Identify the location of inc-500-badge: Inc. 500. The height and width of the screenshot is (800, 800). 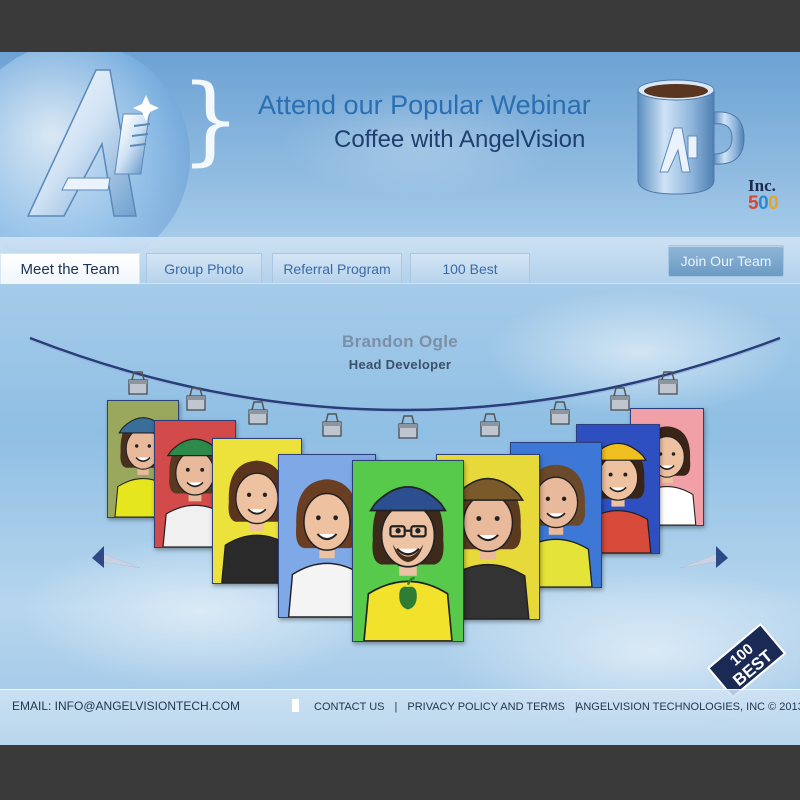
(763, 195).